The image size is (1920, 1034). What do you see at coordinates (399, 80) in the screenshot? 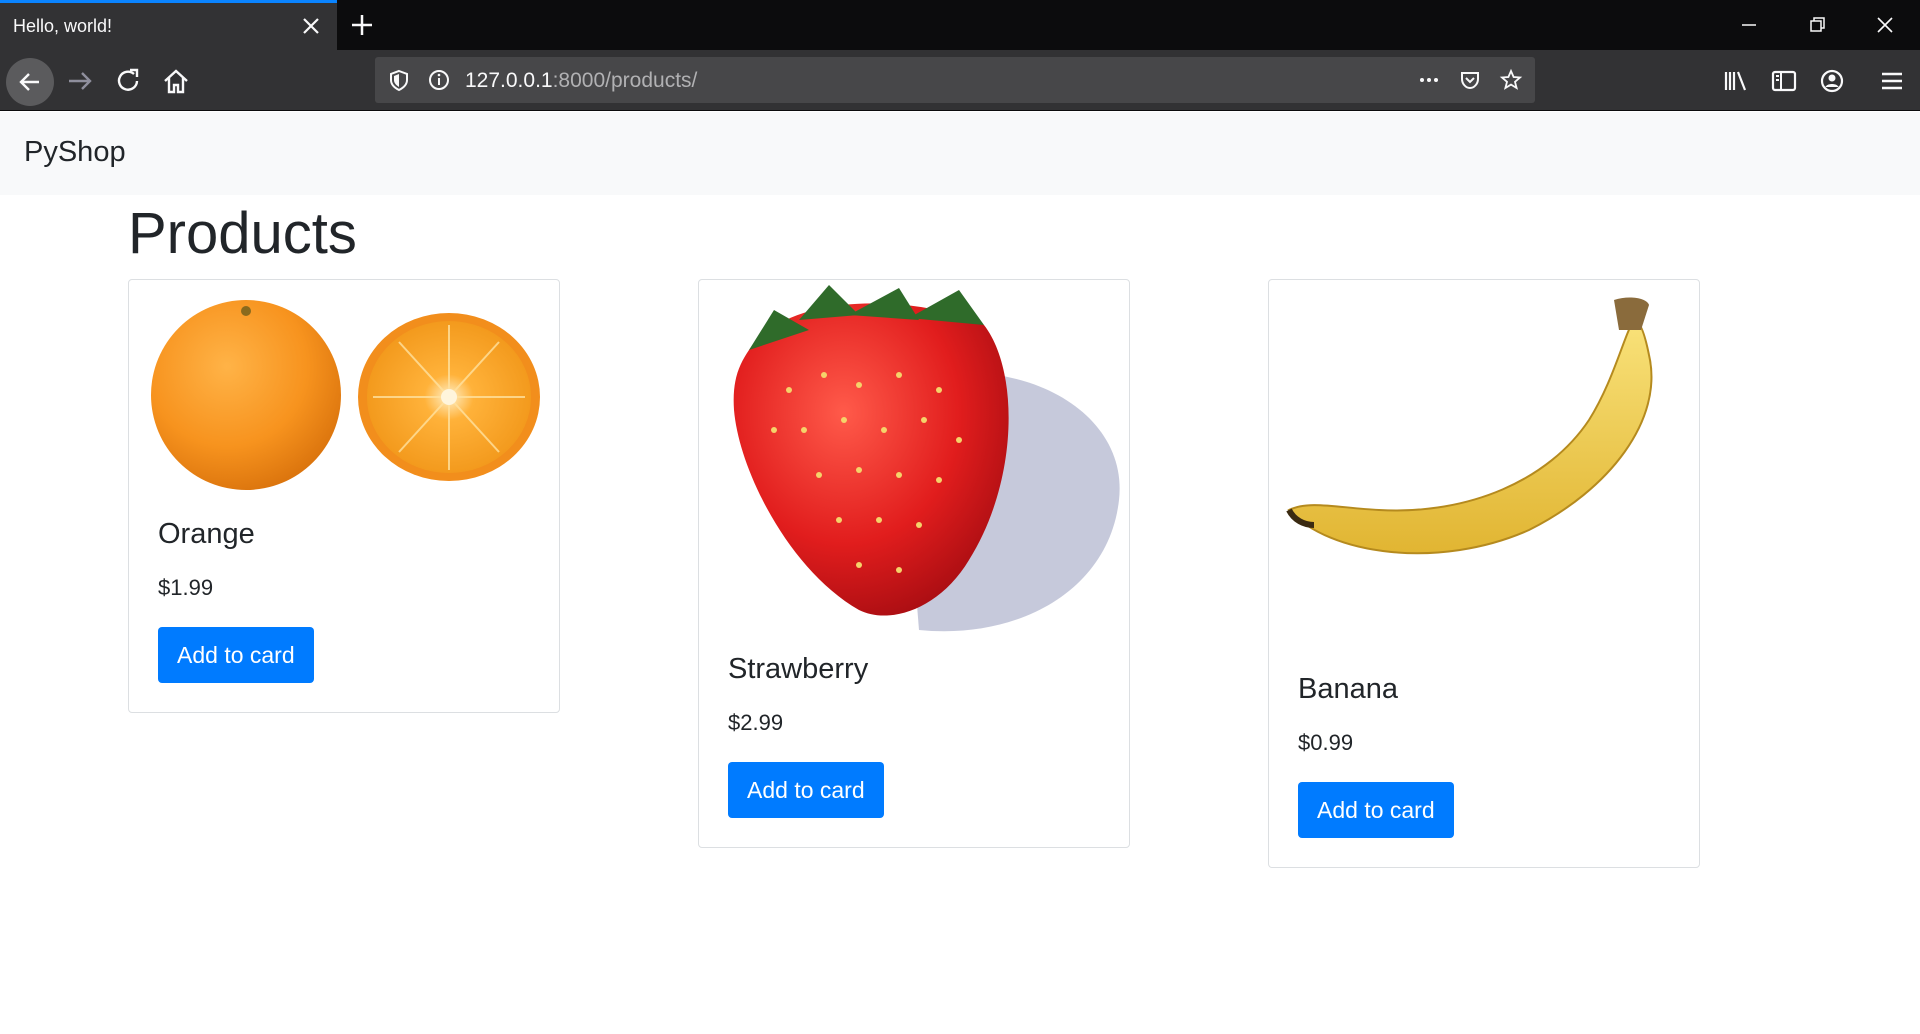
I see `tracking-shield-icon` at bounding box center [399, 80].